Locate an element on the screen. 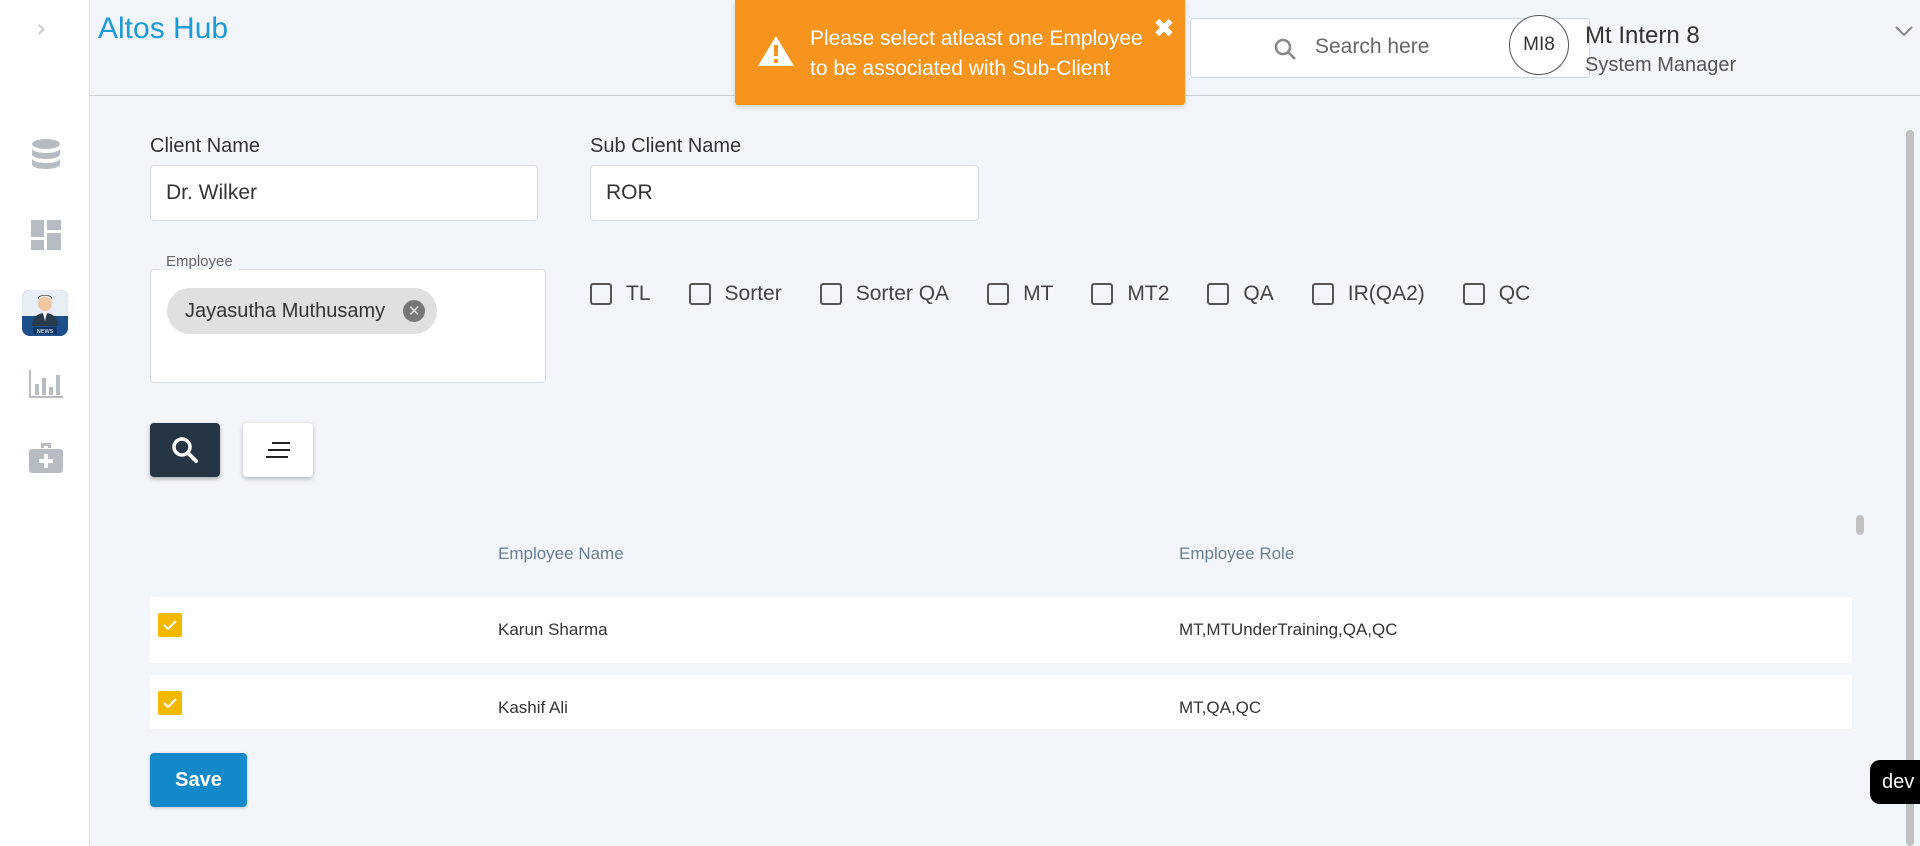  role-filter-checkboxes: TL Sorter Sorter QA MT MT2 QA IR(QA2) QC is located at coordinates (1079, 294).